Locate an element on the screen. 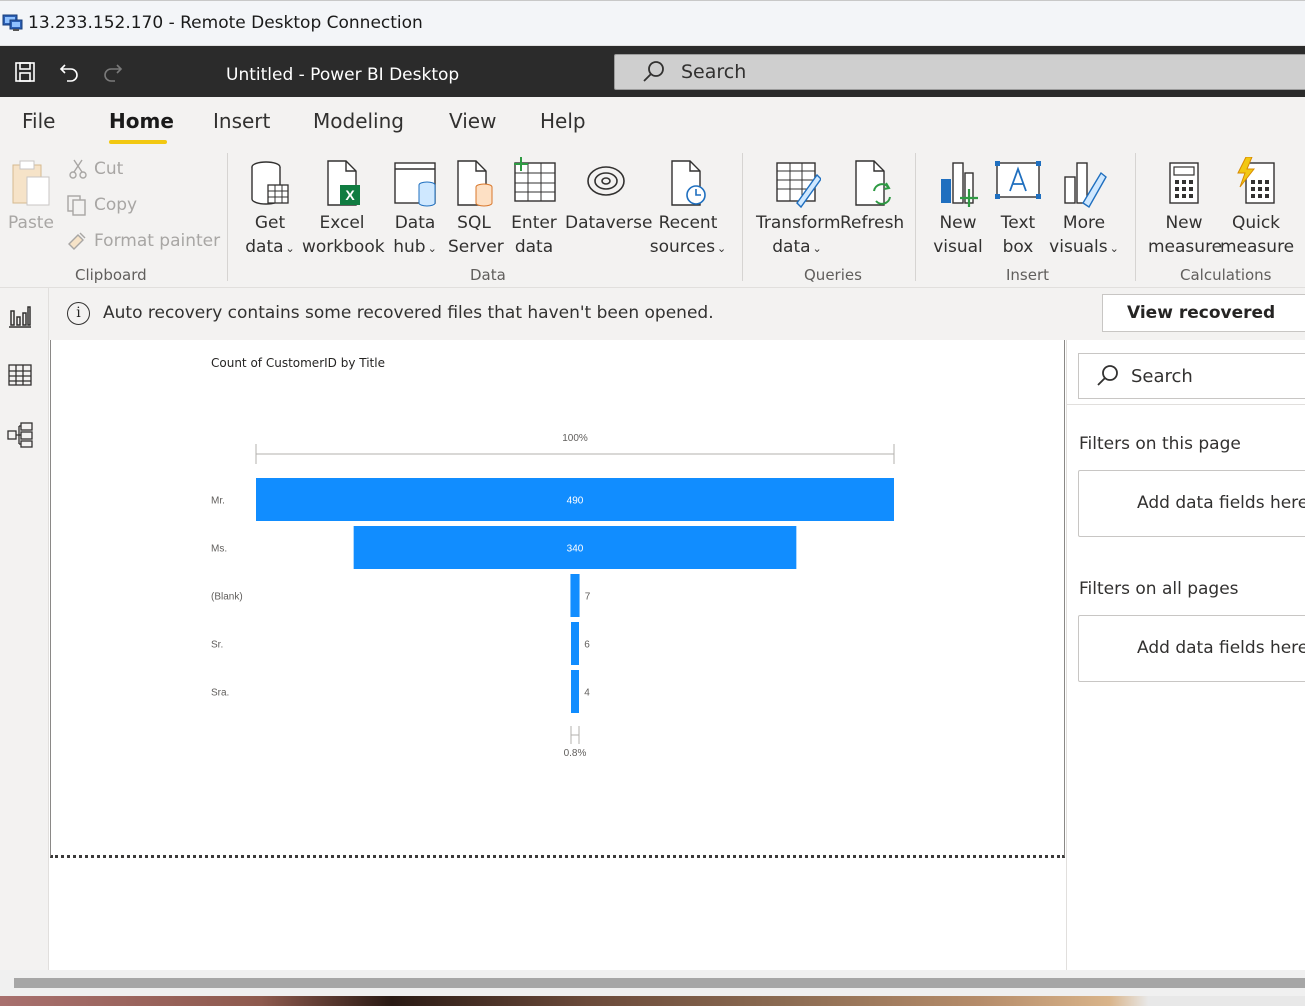  new-visual-button: New visual is located at coordinates (958, 209).